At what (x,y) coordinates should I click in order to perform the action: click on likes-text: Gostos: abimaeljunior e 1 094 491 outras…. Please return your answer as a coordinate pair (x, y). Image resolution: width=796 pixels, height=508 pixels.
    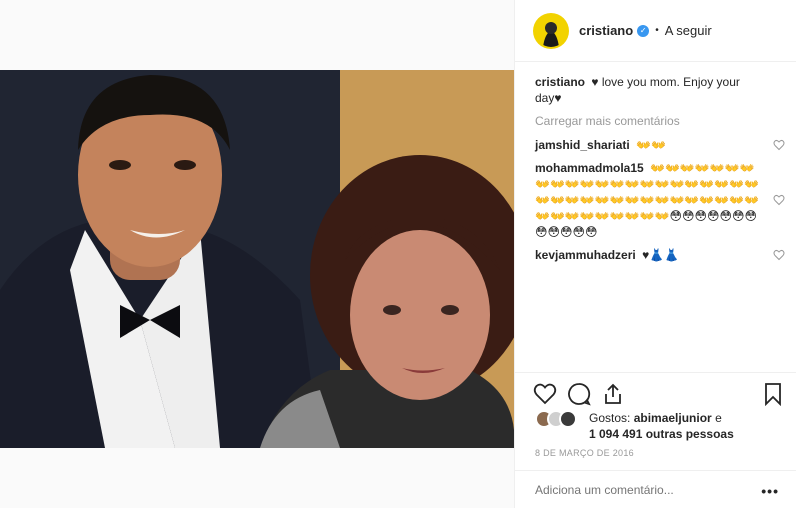
    Looking at the image, I should click on (661, 426).